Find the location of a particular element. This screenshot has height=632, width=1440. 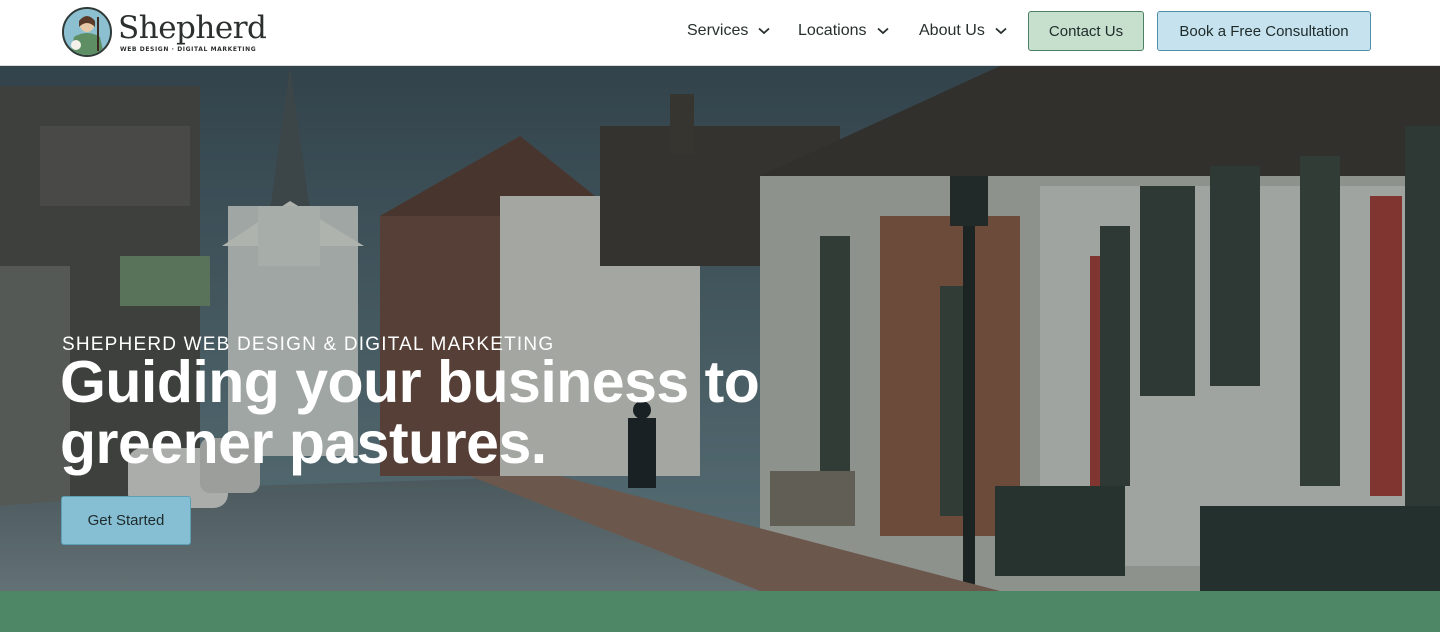

shepherd-logo-icon is located at coordinates (87, 32).